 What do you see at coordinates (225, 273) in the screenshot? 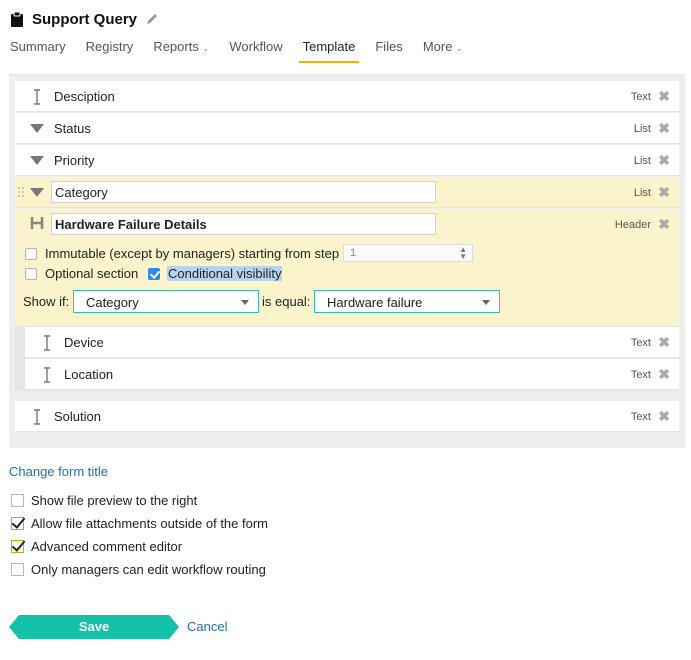
I see `conditional-visibility-label: Conditional visibility` at bounding box center [225, 273].